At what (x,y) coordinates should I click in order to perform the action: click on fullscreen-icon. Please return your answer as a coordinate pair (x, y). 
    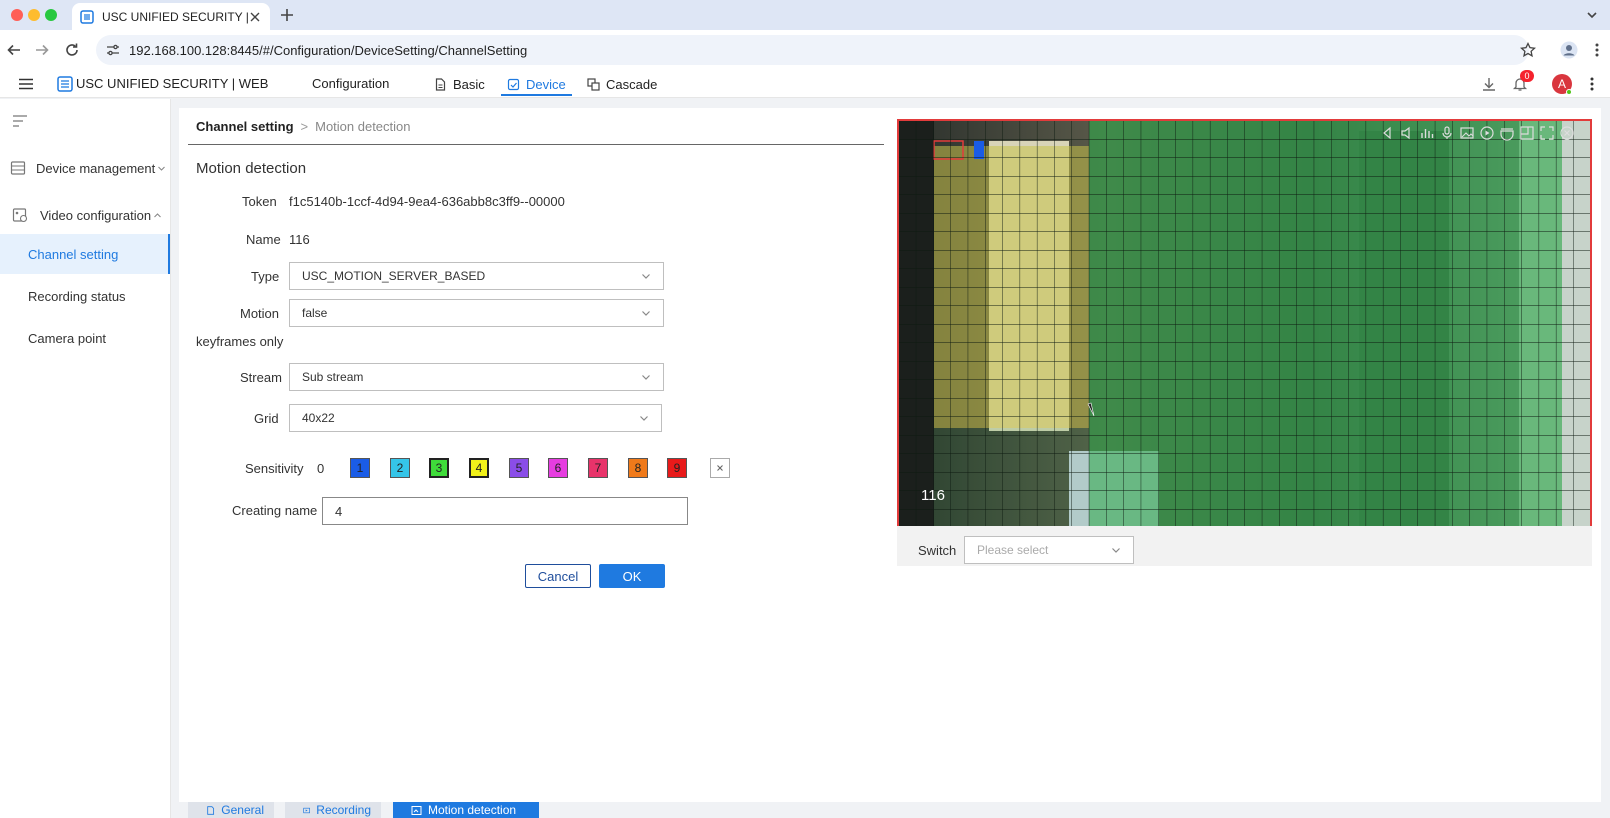
    Looking at the image, I should click on (1547, 133).